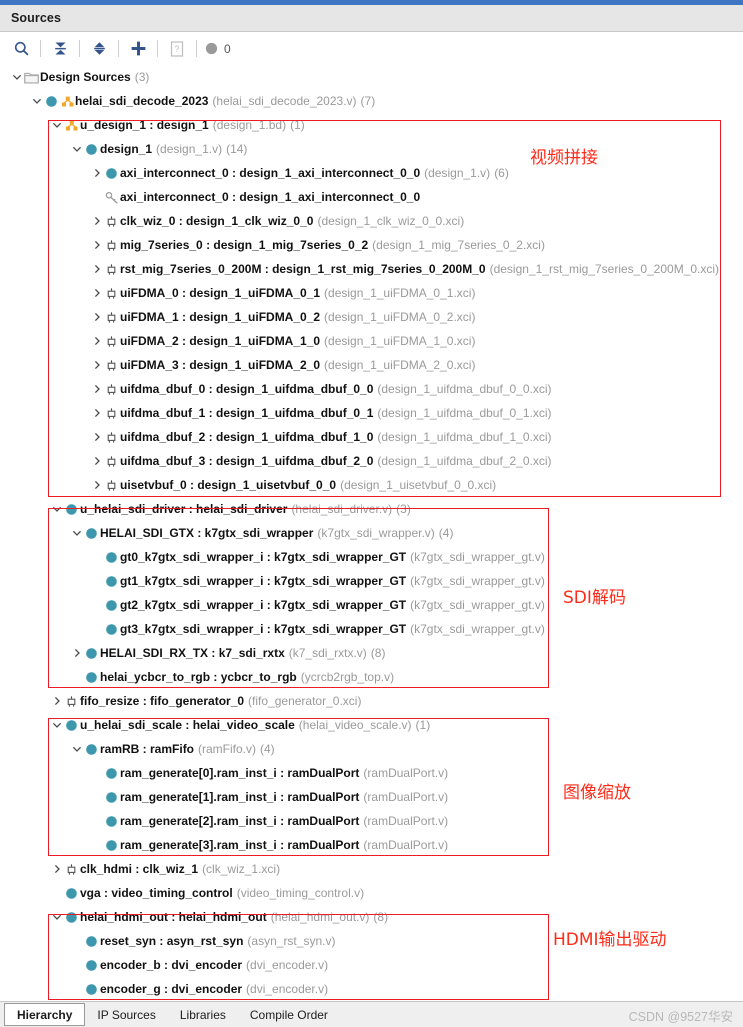 The image size is (743, 1027). I want to click on tree-row-file: (ramDualPort.v), so click(406, 821).